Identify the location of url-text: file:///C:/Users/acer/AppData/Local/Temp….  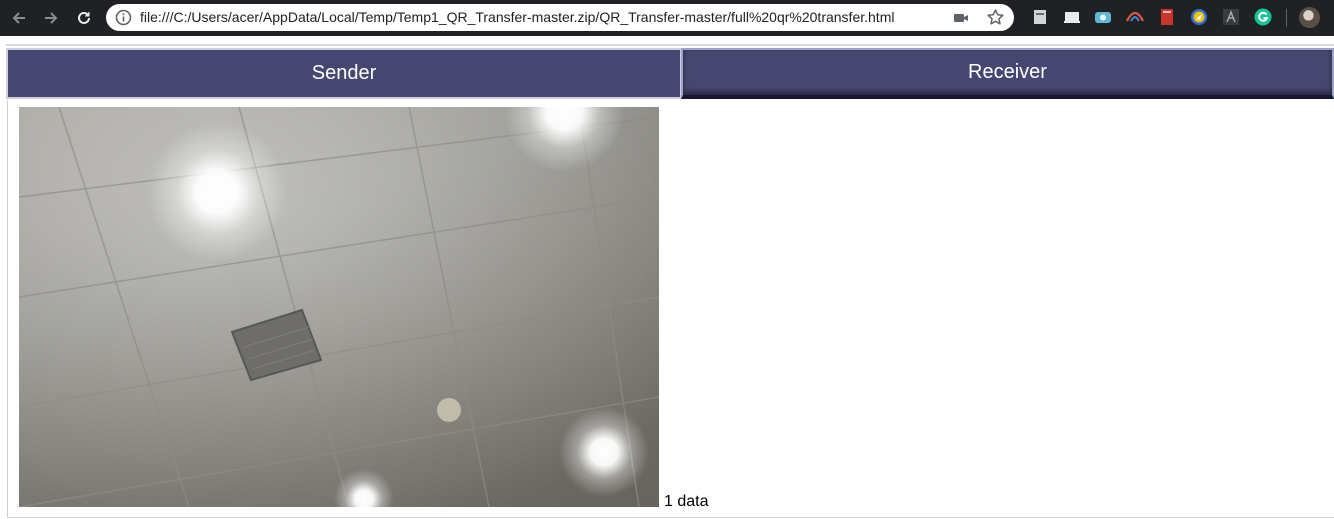
(517, 17).